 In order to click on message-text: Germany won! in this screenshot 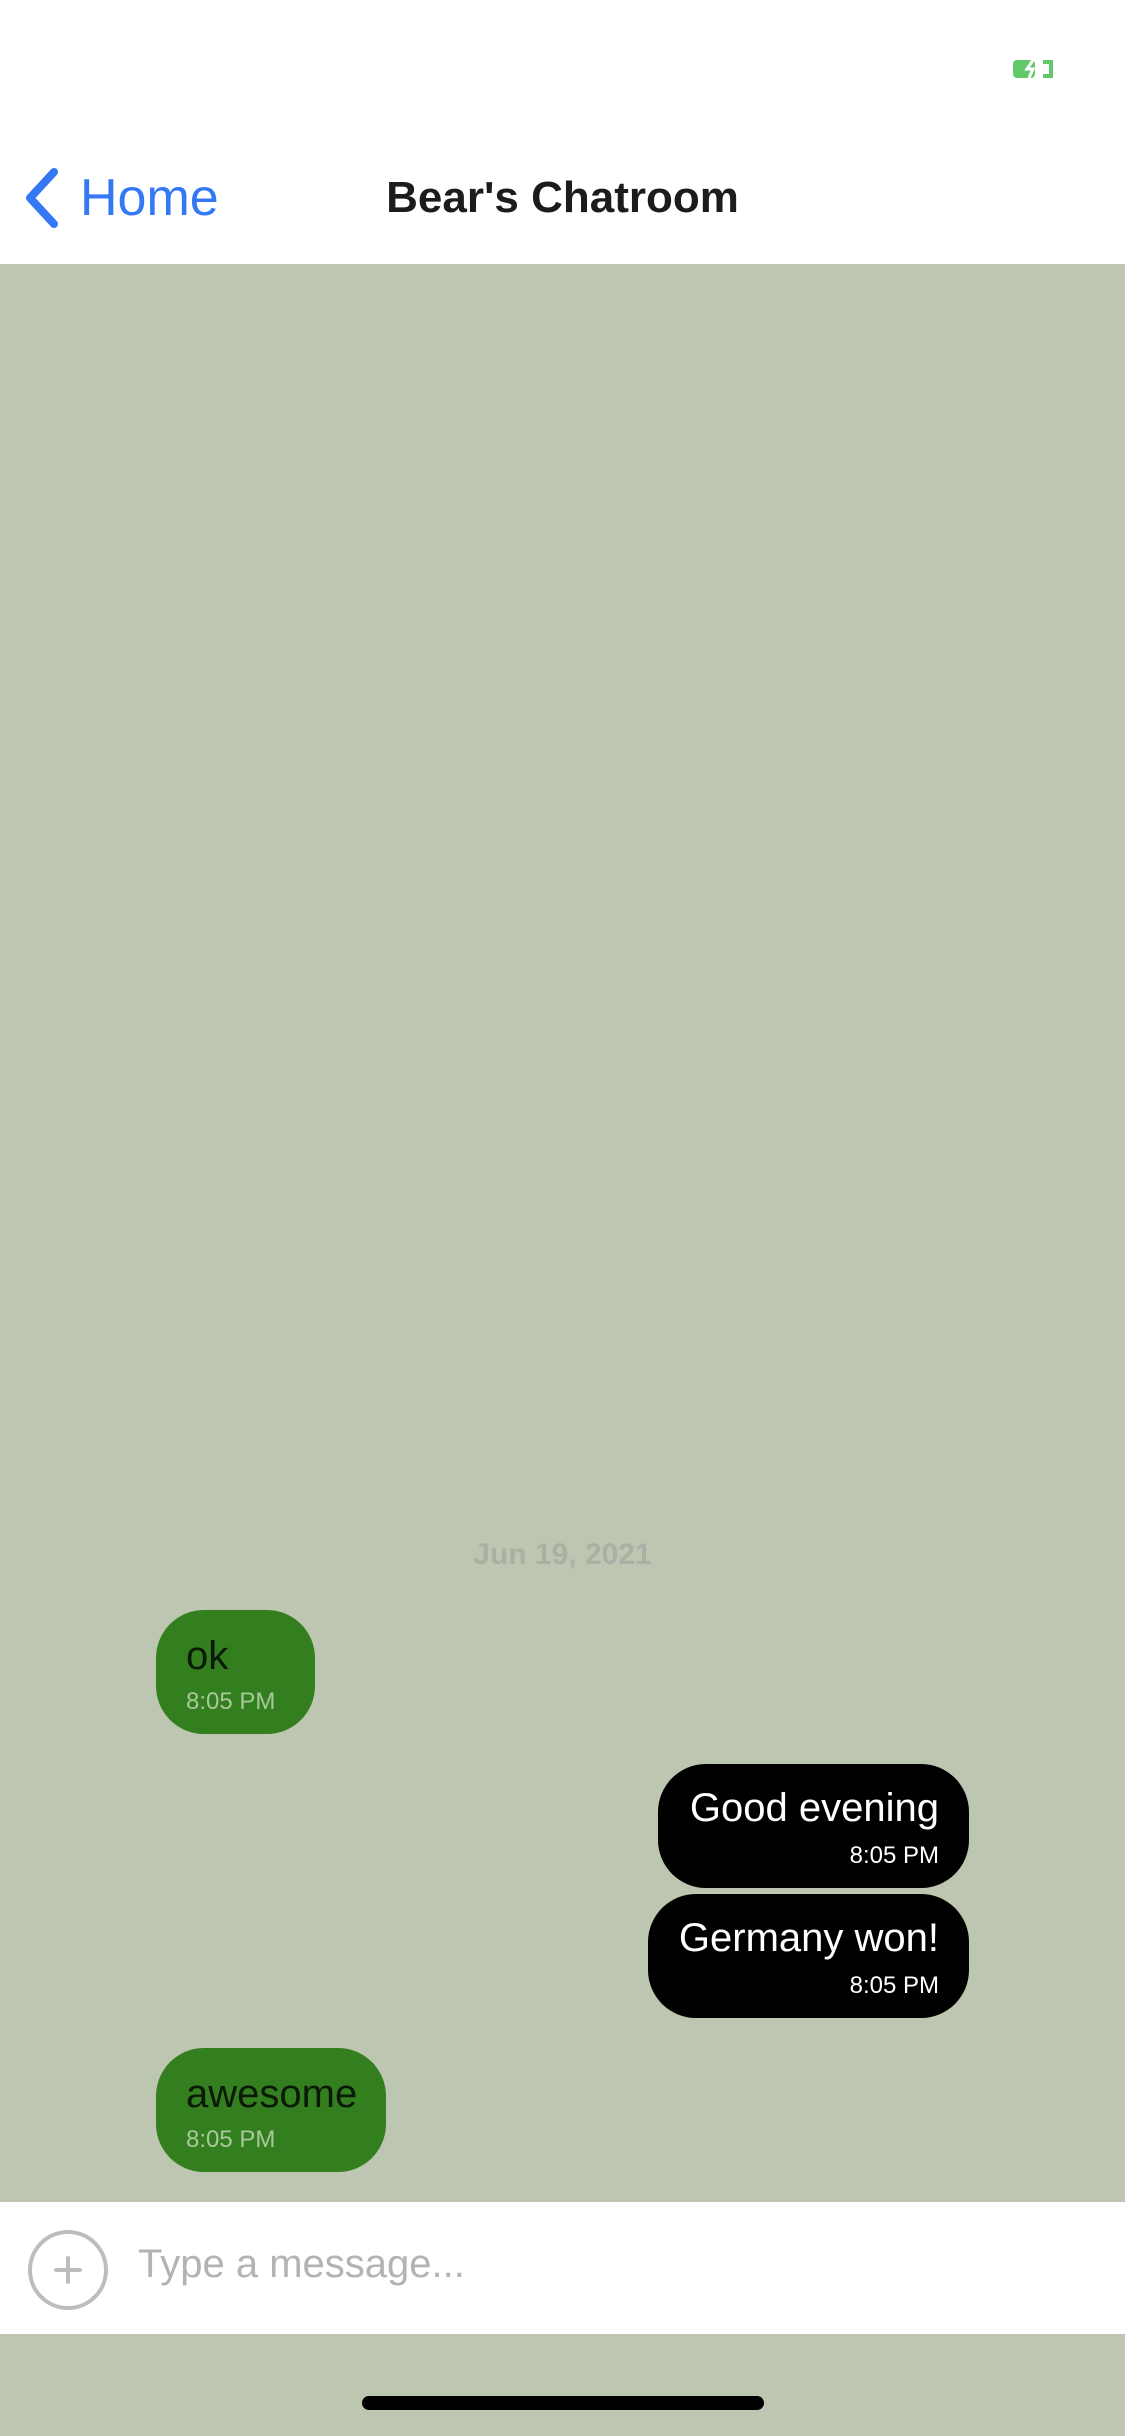, I will do `click(808, 1938)`.